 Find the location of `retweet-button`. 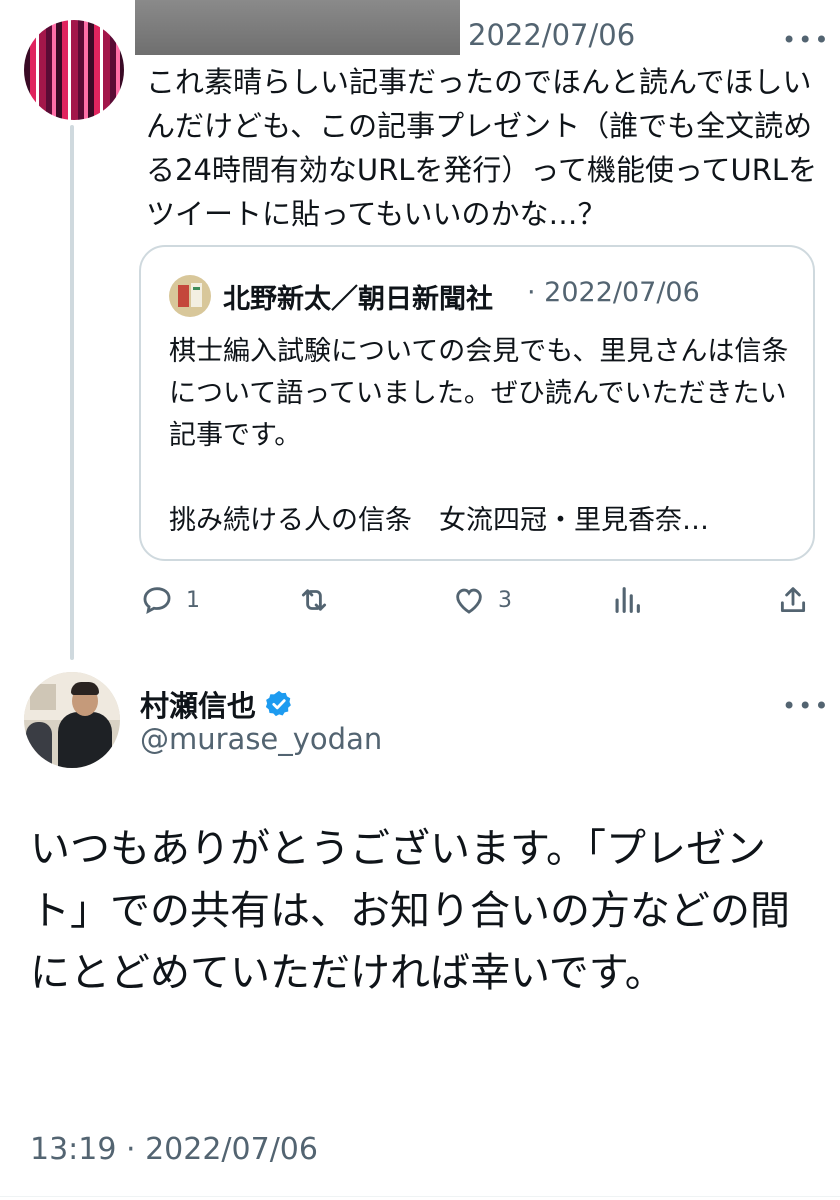

retweet-button is located at coordinates (314, 600).